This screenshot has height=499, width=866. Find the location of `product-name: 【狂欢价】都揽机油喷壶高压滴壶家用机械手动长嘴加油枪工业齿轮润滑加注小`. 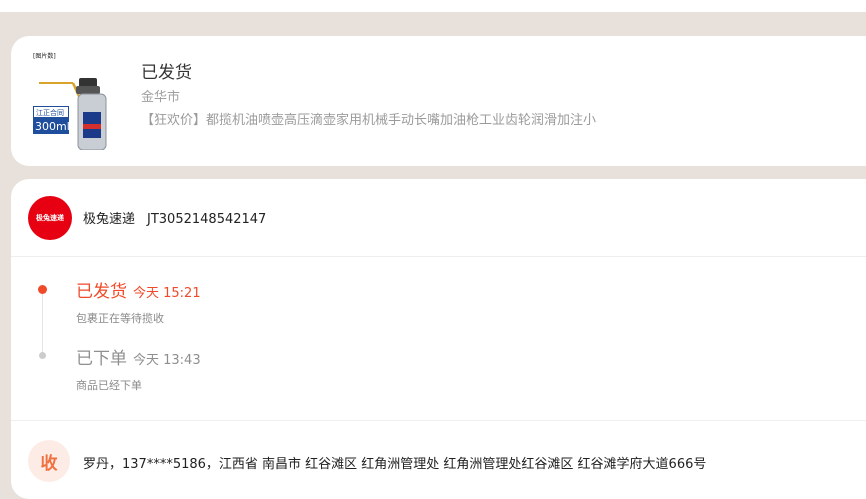

product-name: 【狂欢价】都揽机油喷壶高压滴壶家用机械手动长嘴加油枪工业齿轮润滑加注小 is located at coordinates (368, 118).